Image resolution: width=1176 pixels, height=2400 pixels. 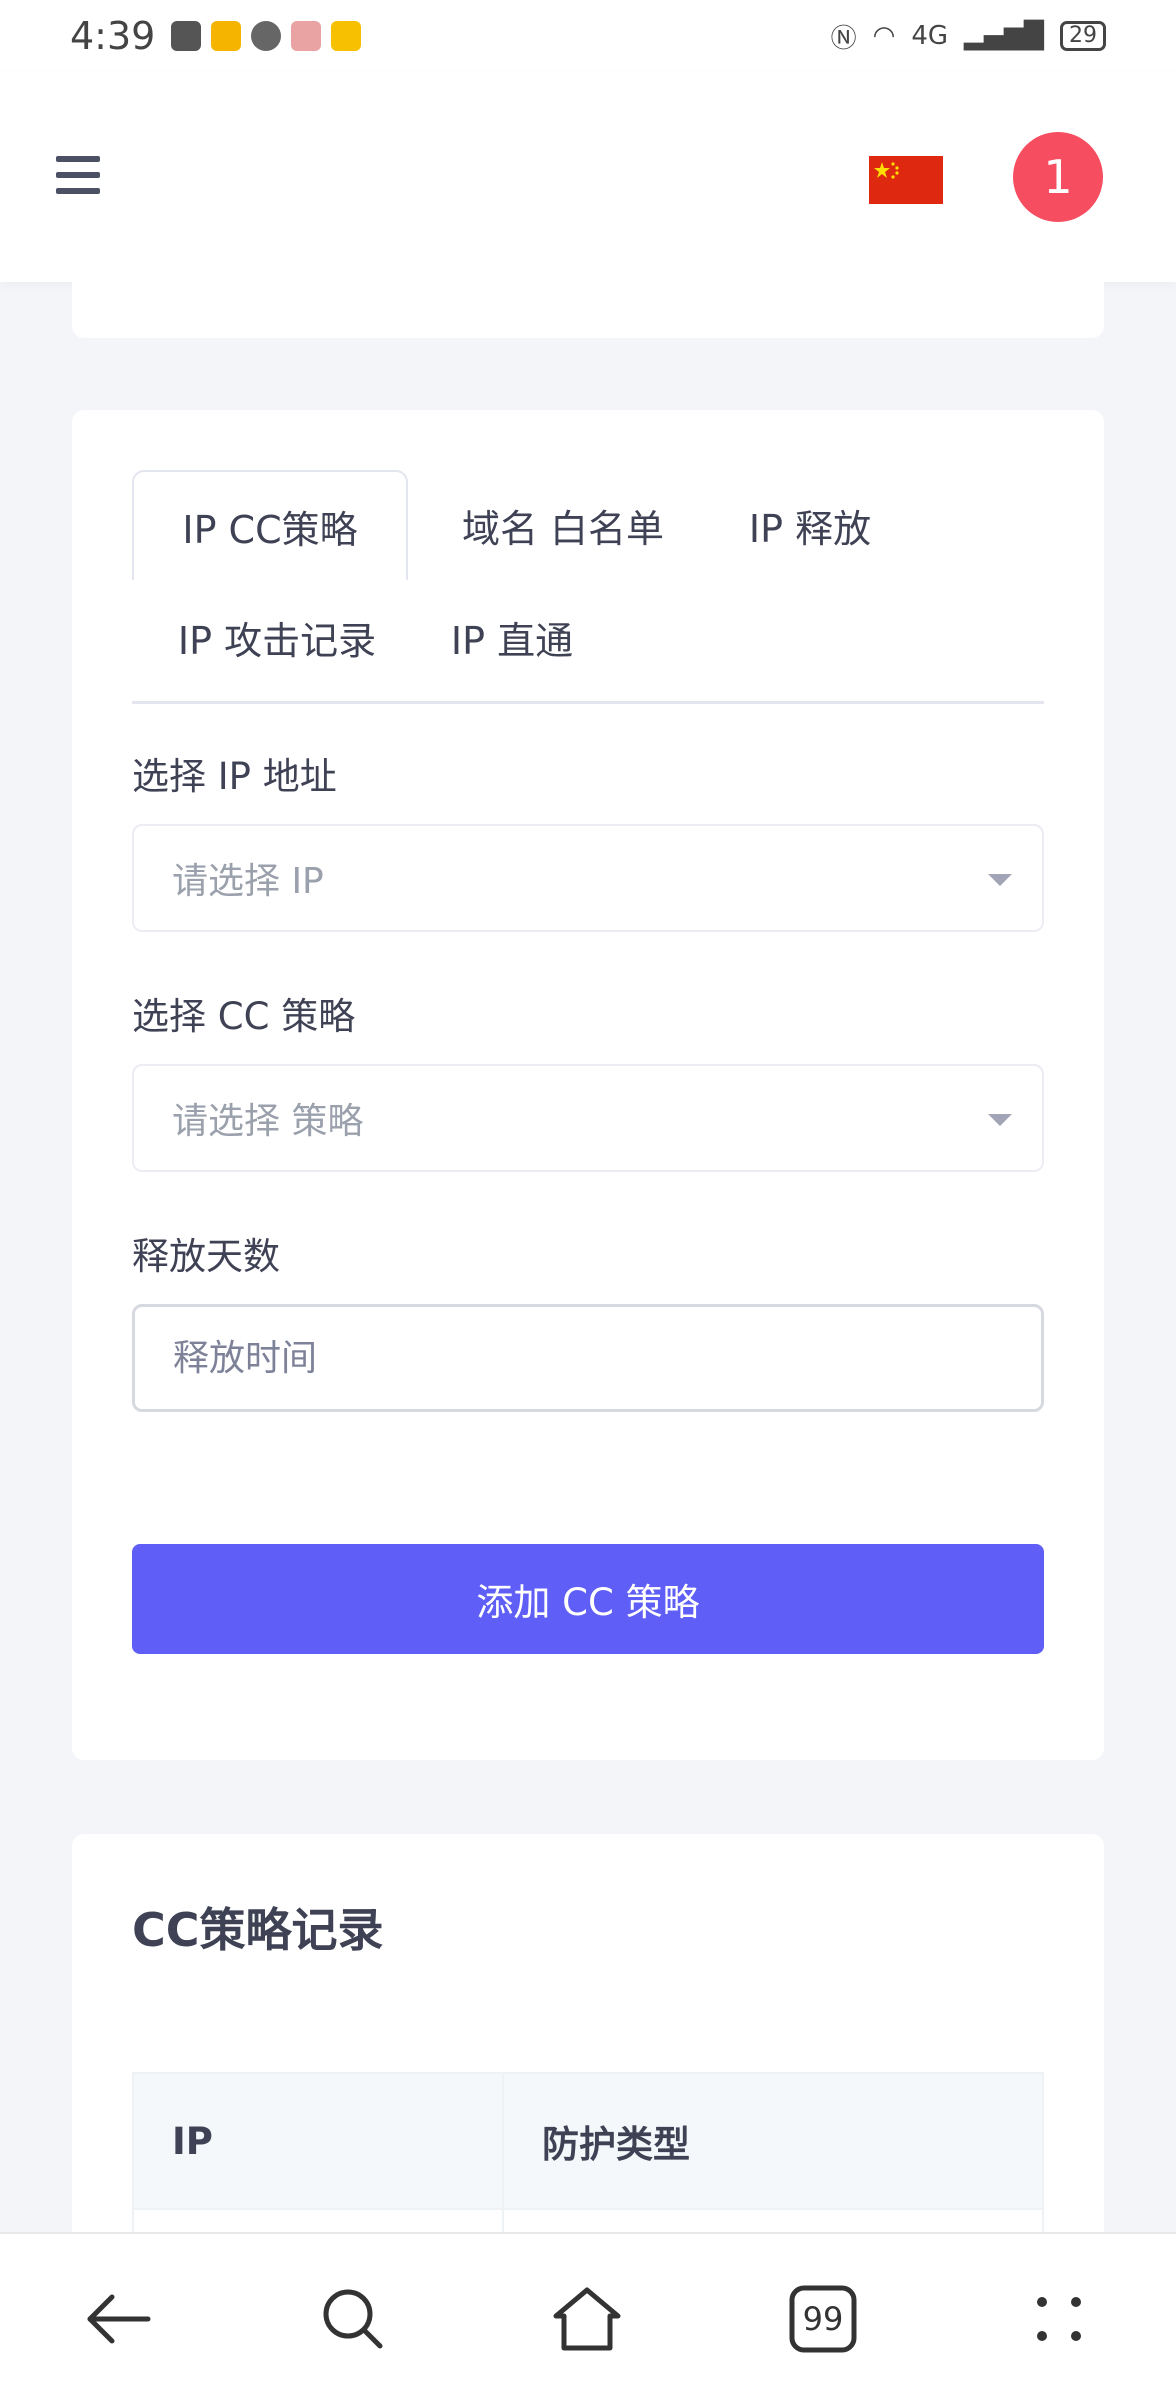 I want to click on mail-icon, so click(x=186, y=36).